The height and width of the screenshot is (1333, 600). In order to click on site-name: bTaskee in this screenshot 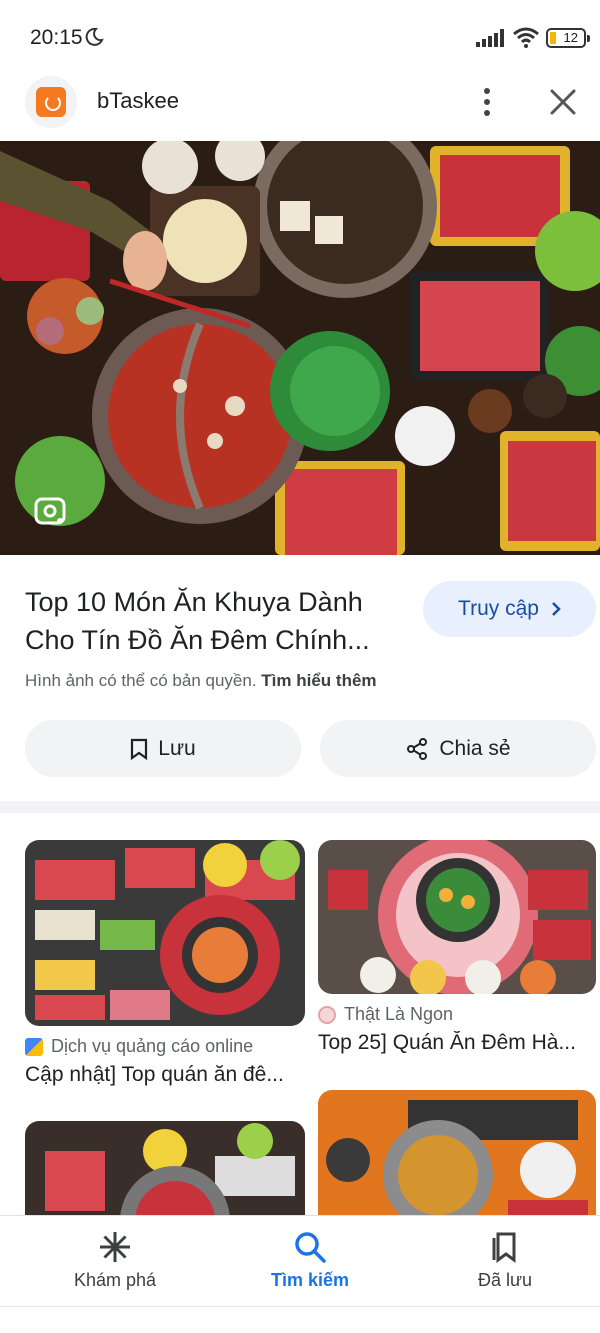, I will do `click(138, 101)`.